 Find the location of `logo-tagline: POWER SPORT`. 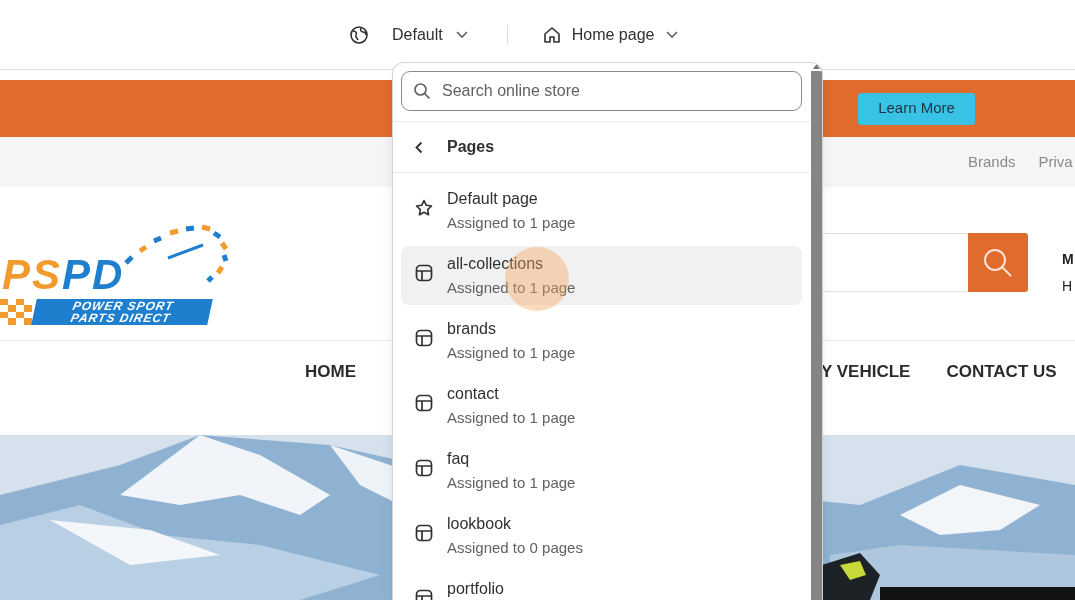

logo-tagline: POWER SPORT is located at coordinates (123, 305).